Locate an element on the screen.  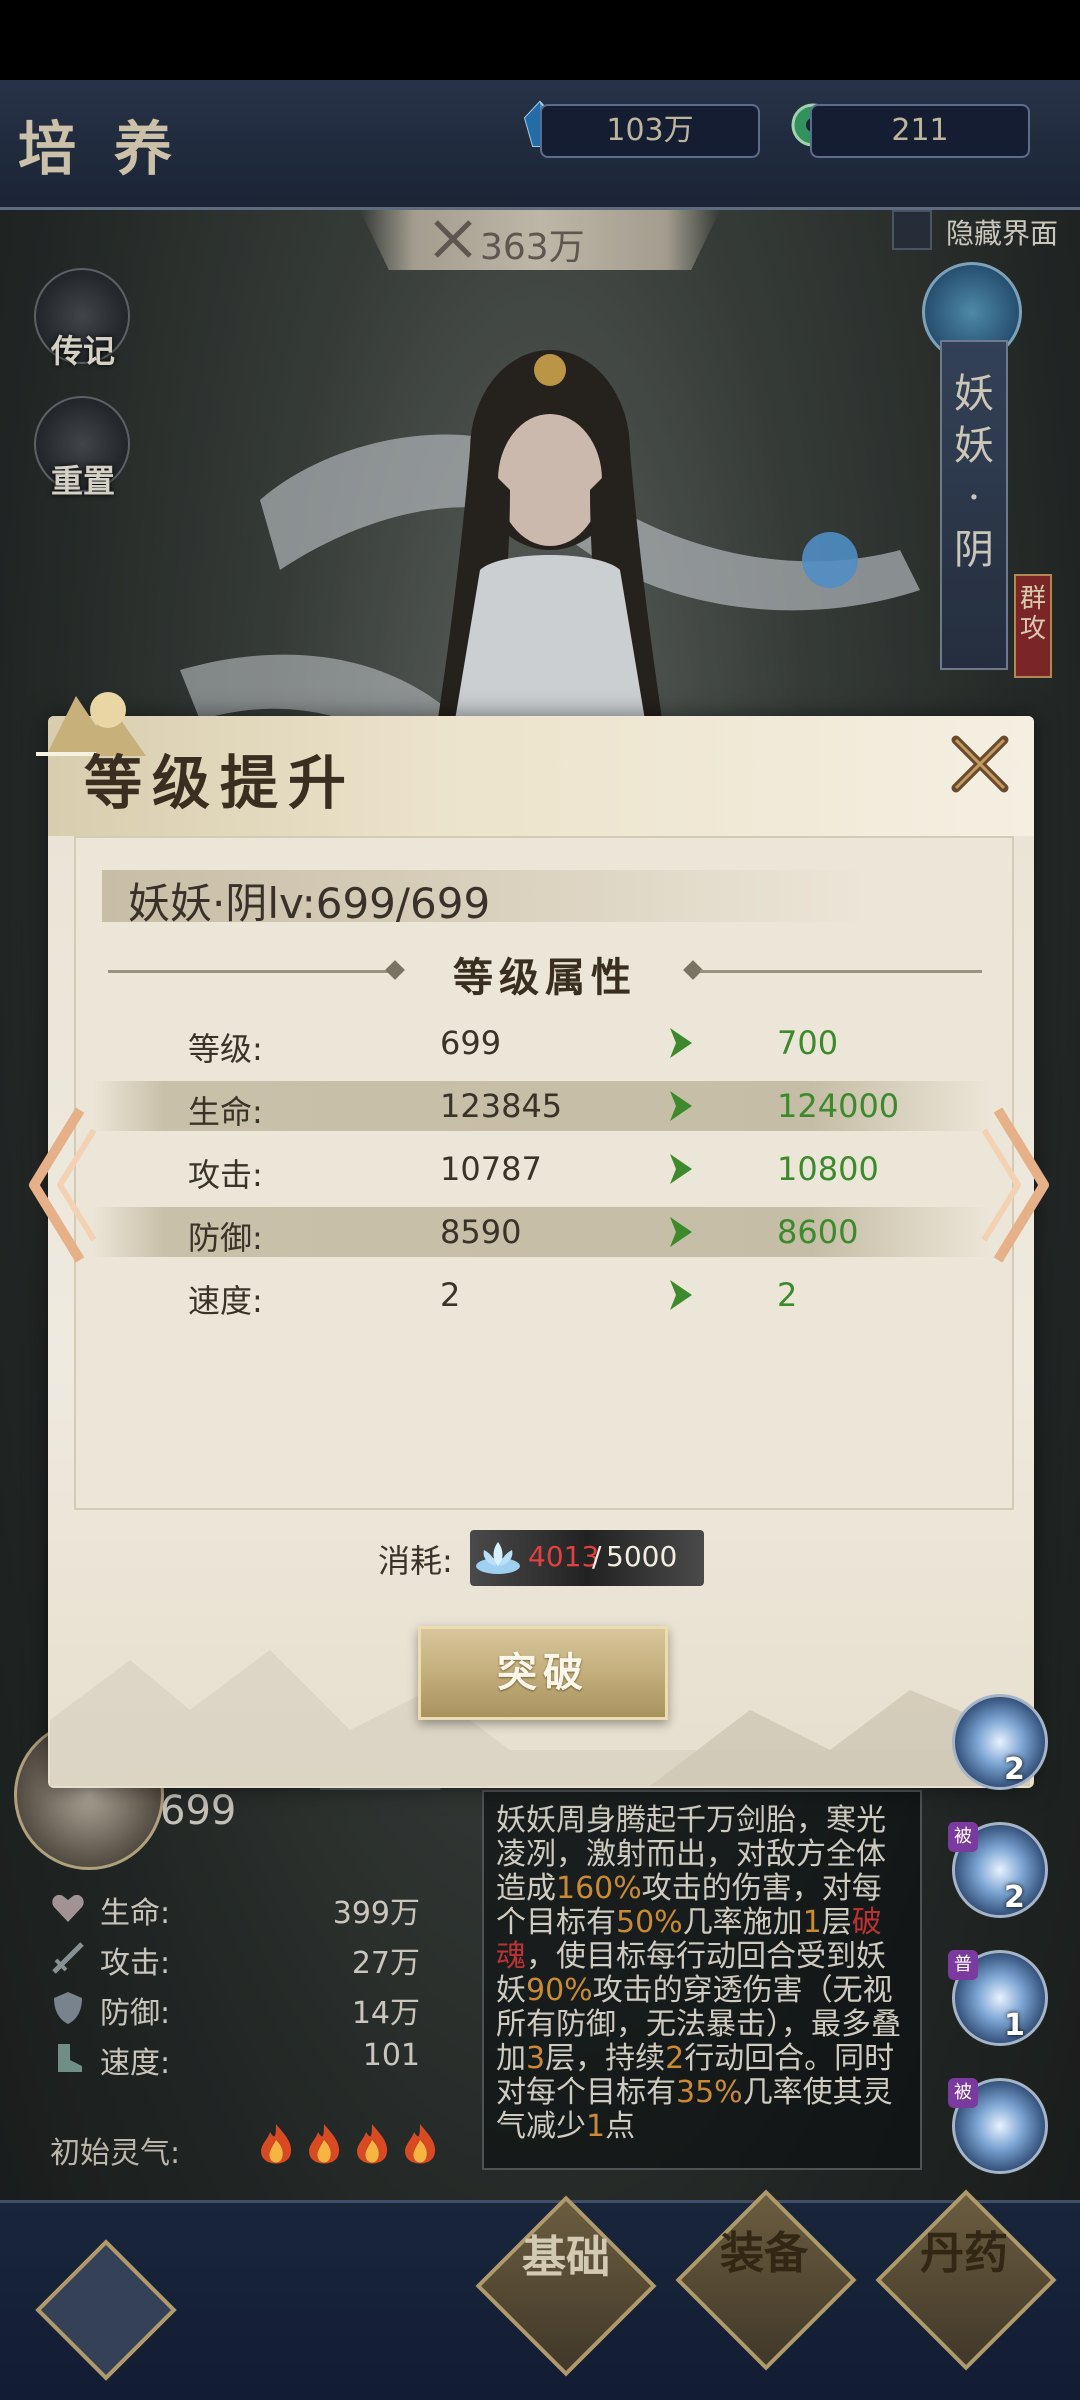
attribute-row: 防御: 8590 8600 is located at coordinates (542, 1232).